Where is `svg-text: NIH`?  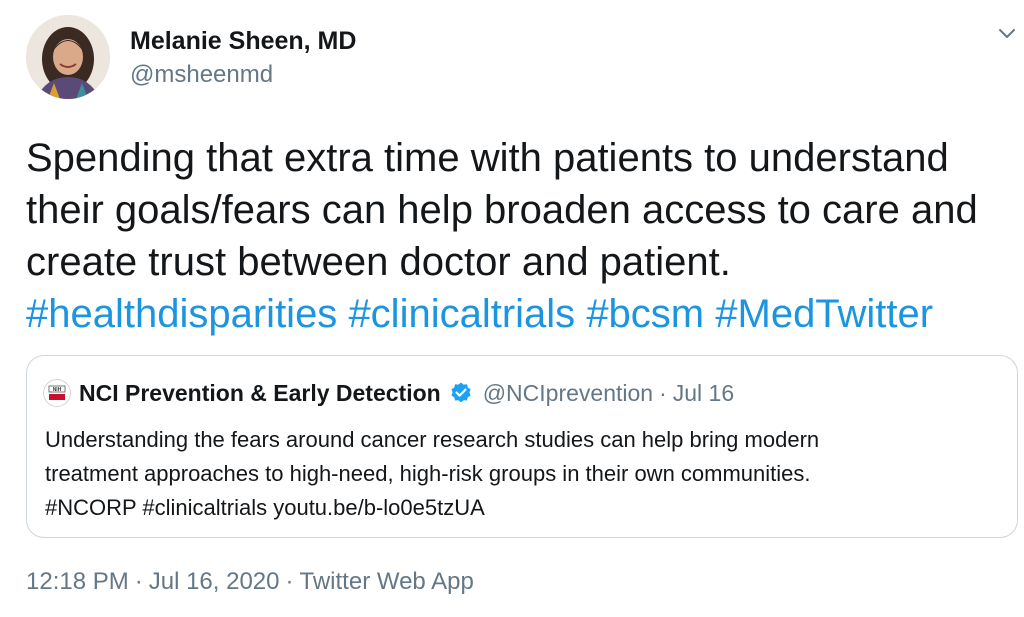 svg-text: NIH is located at coordinates (57, 390).